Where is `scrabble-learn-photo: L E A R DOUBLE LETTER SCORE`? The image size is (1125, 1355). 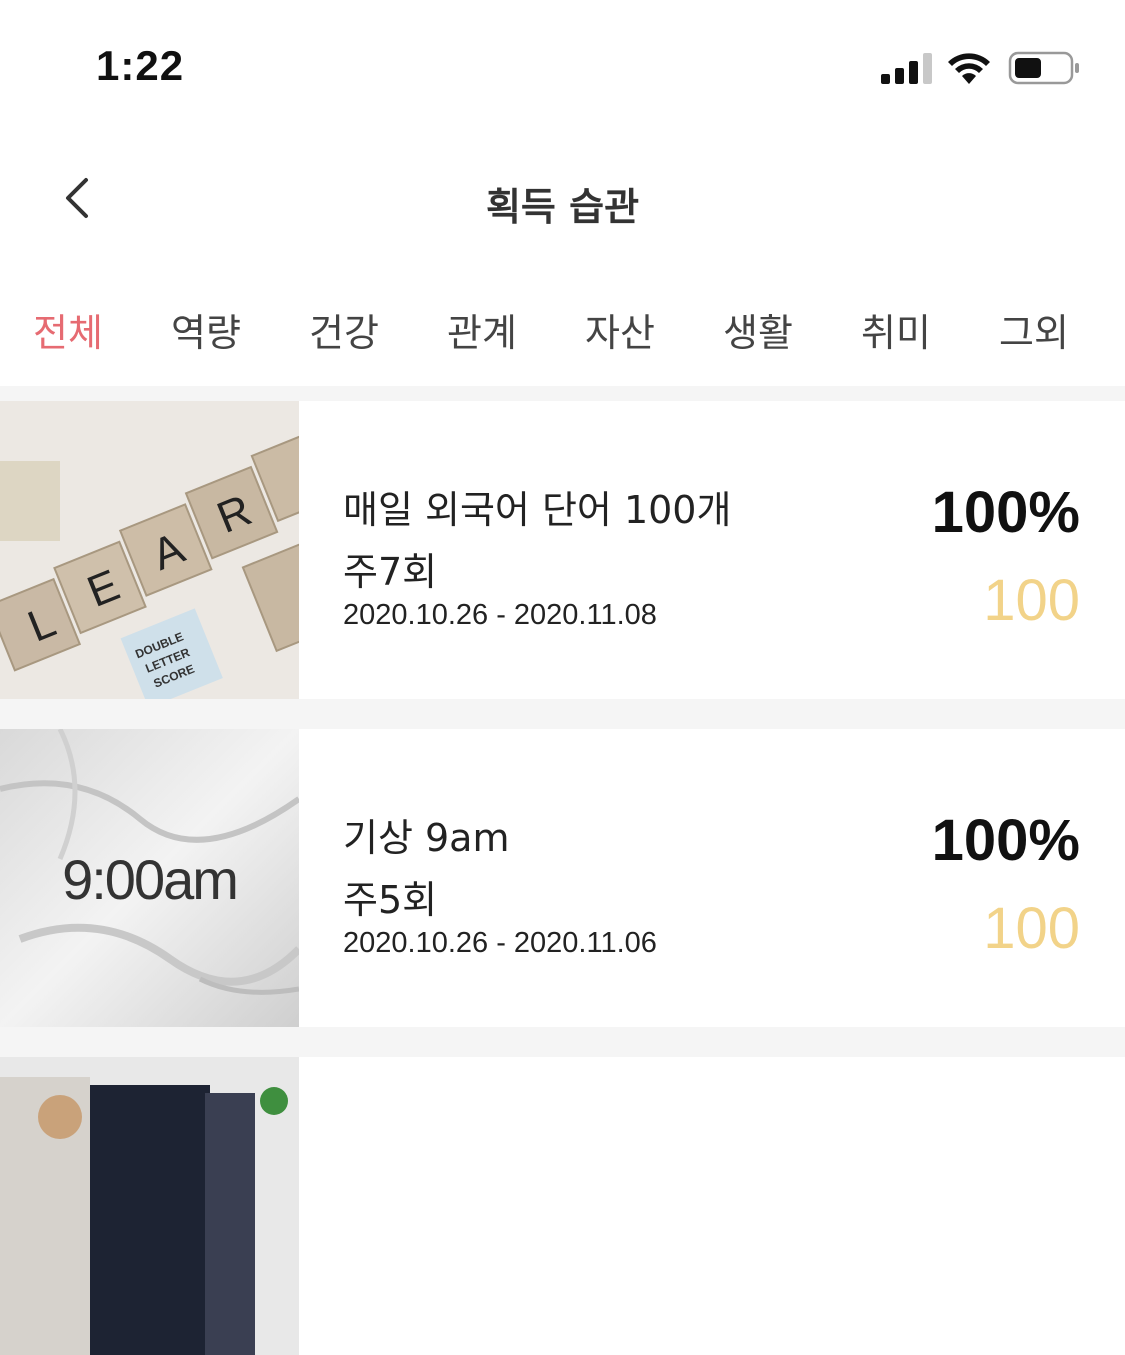 scrabble-learn-photo: L E A R DOUBLE LETTER SCORE is located at coordinates (149, 550).